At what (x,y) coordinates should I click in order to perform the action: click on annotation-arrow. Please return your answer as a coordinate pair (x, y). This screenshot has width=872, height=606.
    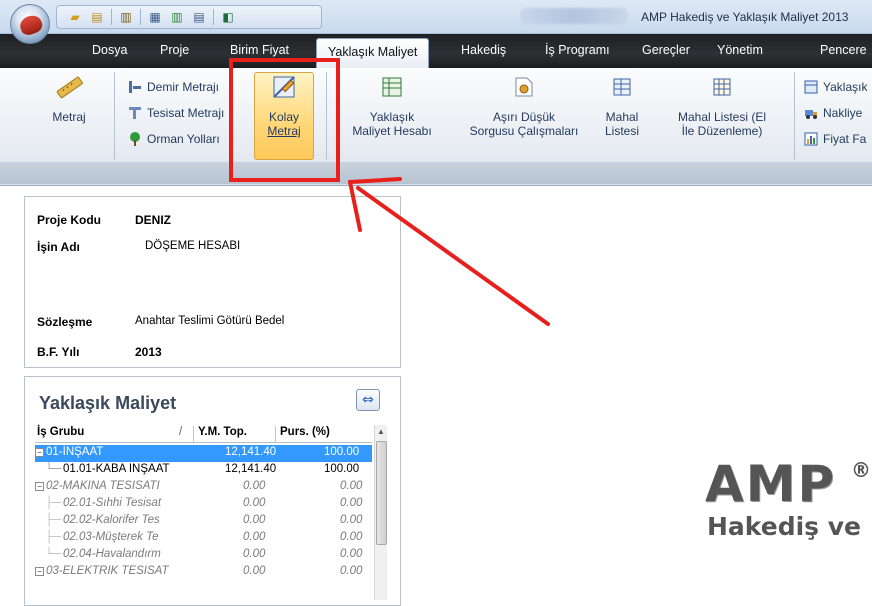
    Looking at the image, I should click on (449, 251).